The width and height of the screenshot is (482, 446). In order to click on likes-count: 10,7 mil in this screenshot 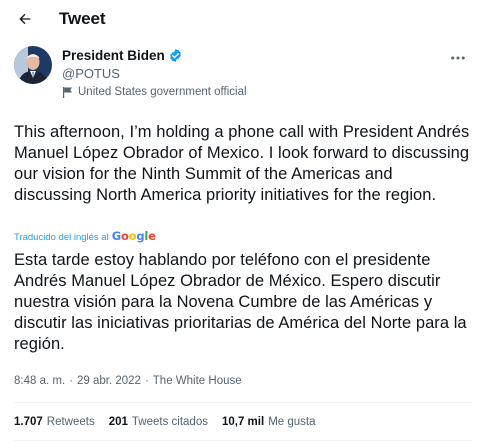, I will do `click(243, 422)`.